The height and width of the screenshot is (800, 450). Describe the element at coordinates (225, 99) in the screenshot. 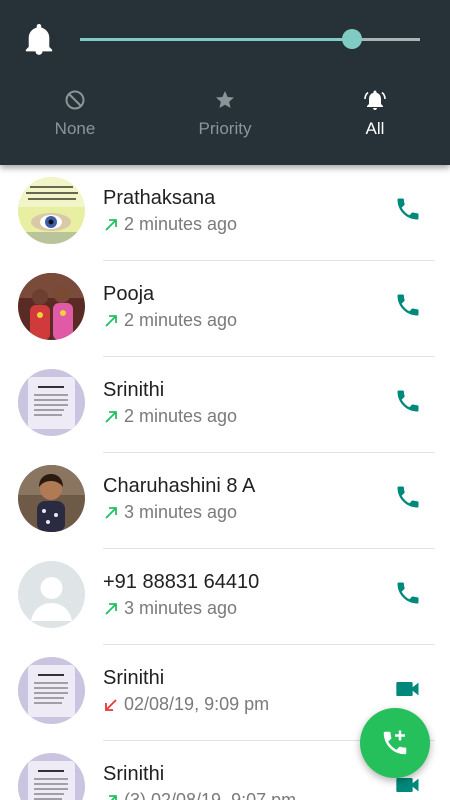

I see `star-icon` at that location.